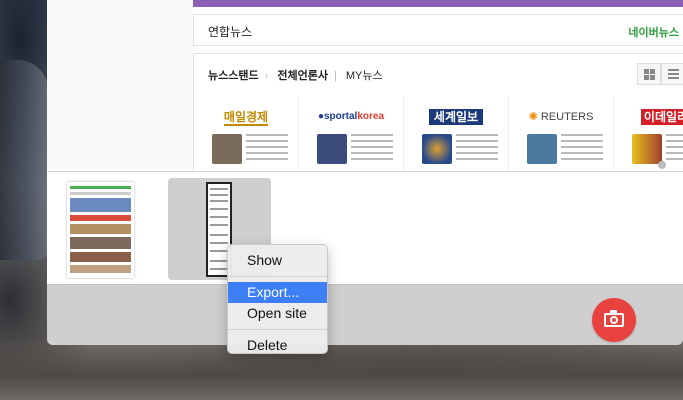  I want to click on naver-news-link: 네이버뉴스, so click(653, 32).